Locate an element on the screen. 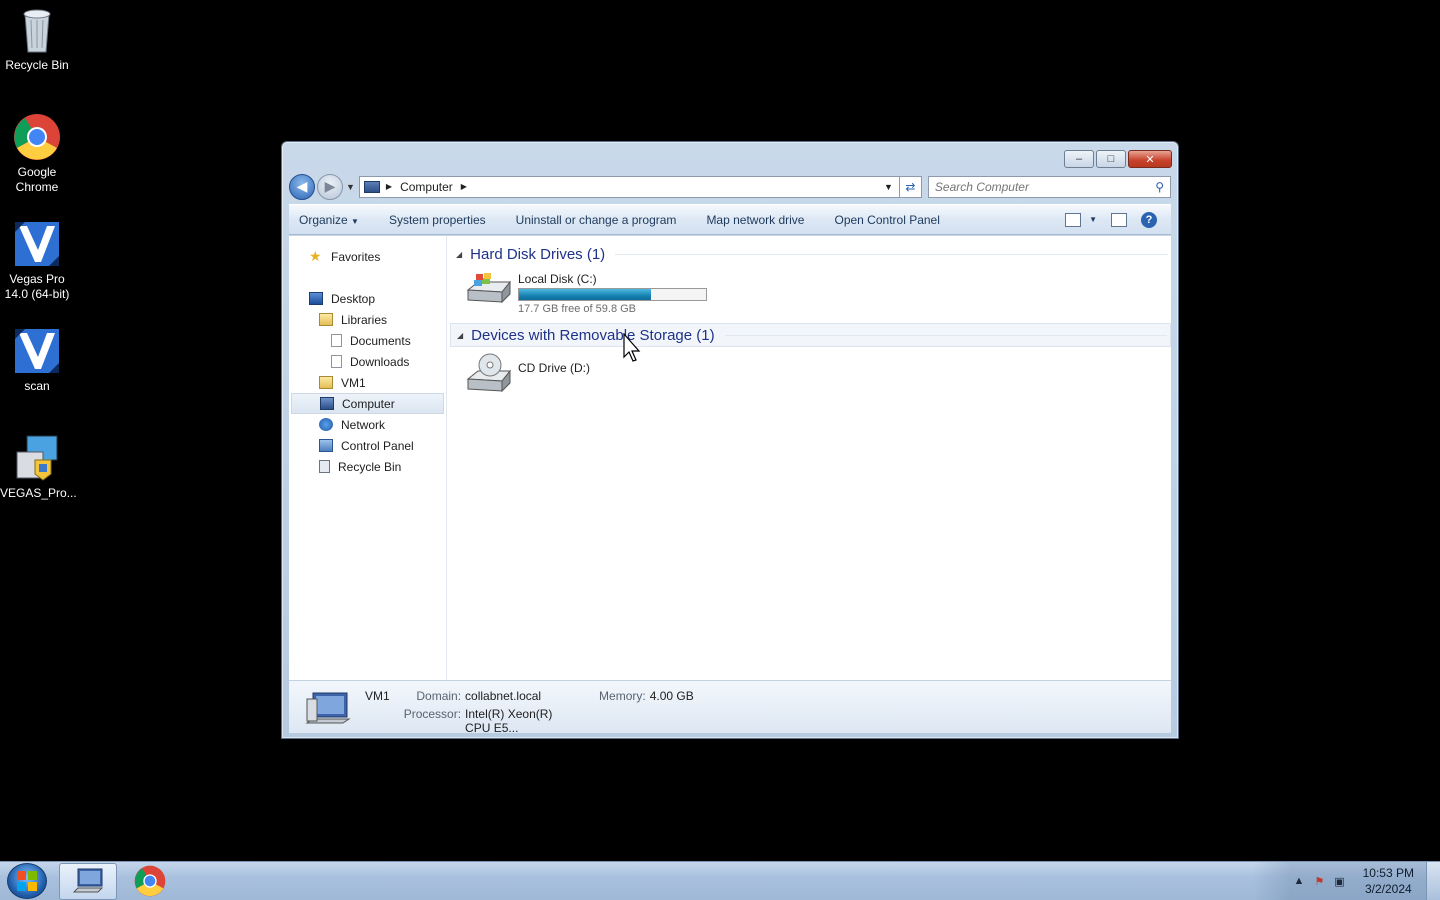  search-icon: ⚲ is located at coordinates (1159, 187).